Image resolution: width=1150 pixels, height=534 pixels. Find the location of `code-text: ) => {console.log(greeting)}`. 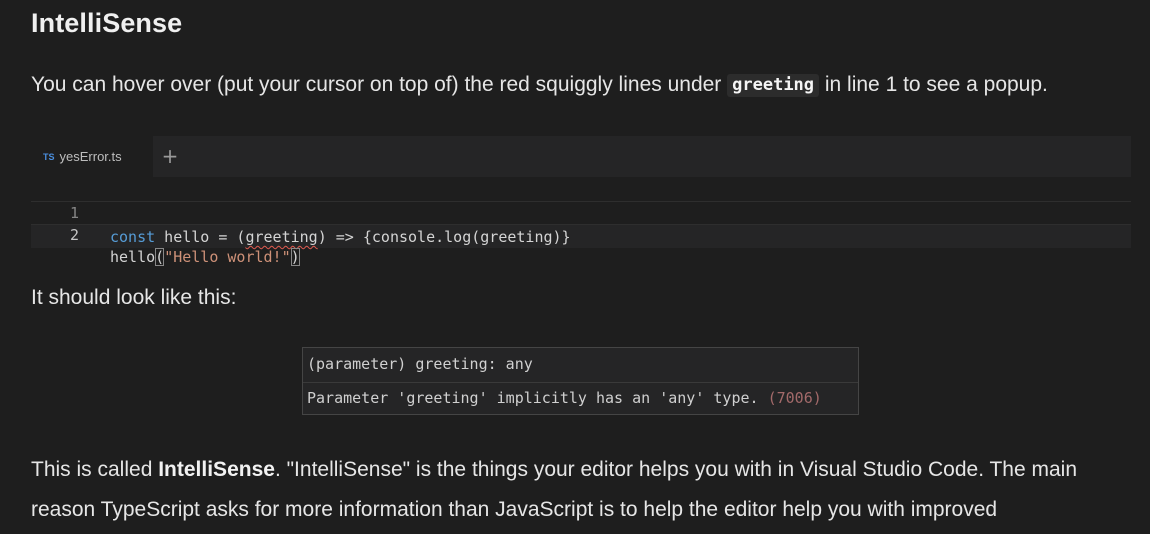

code-text: ) => {console.log(greeting)} is located at coordinates (444, 237).